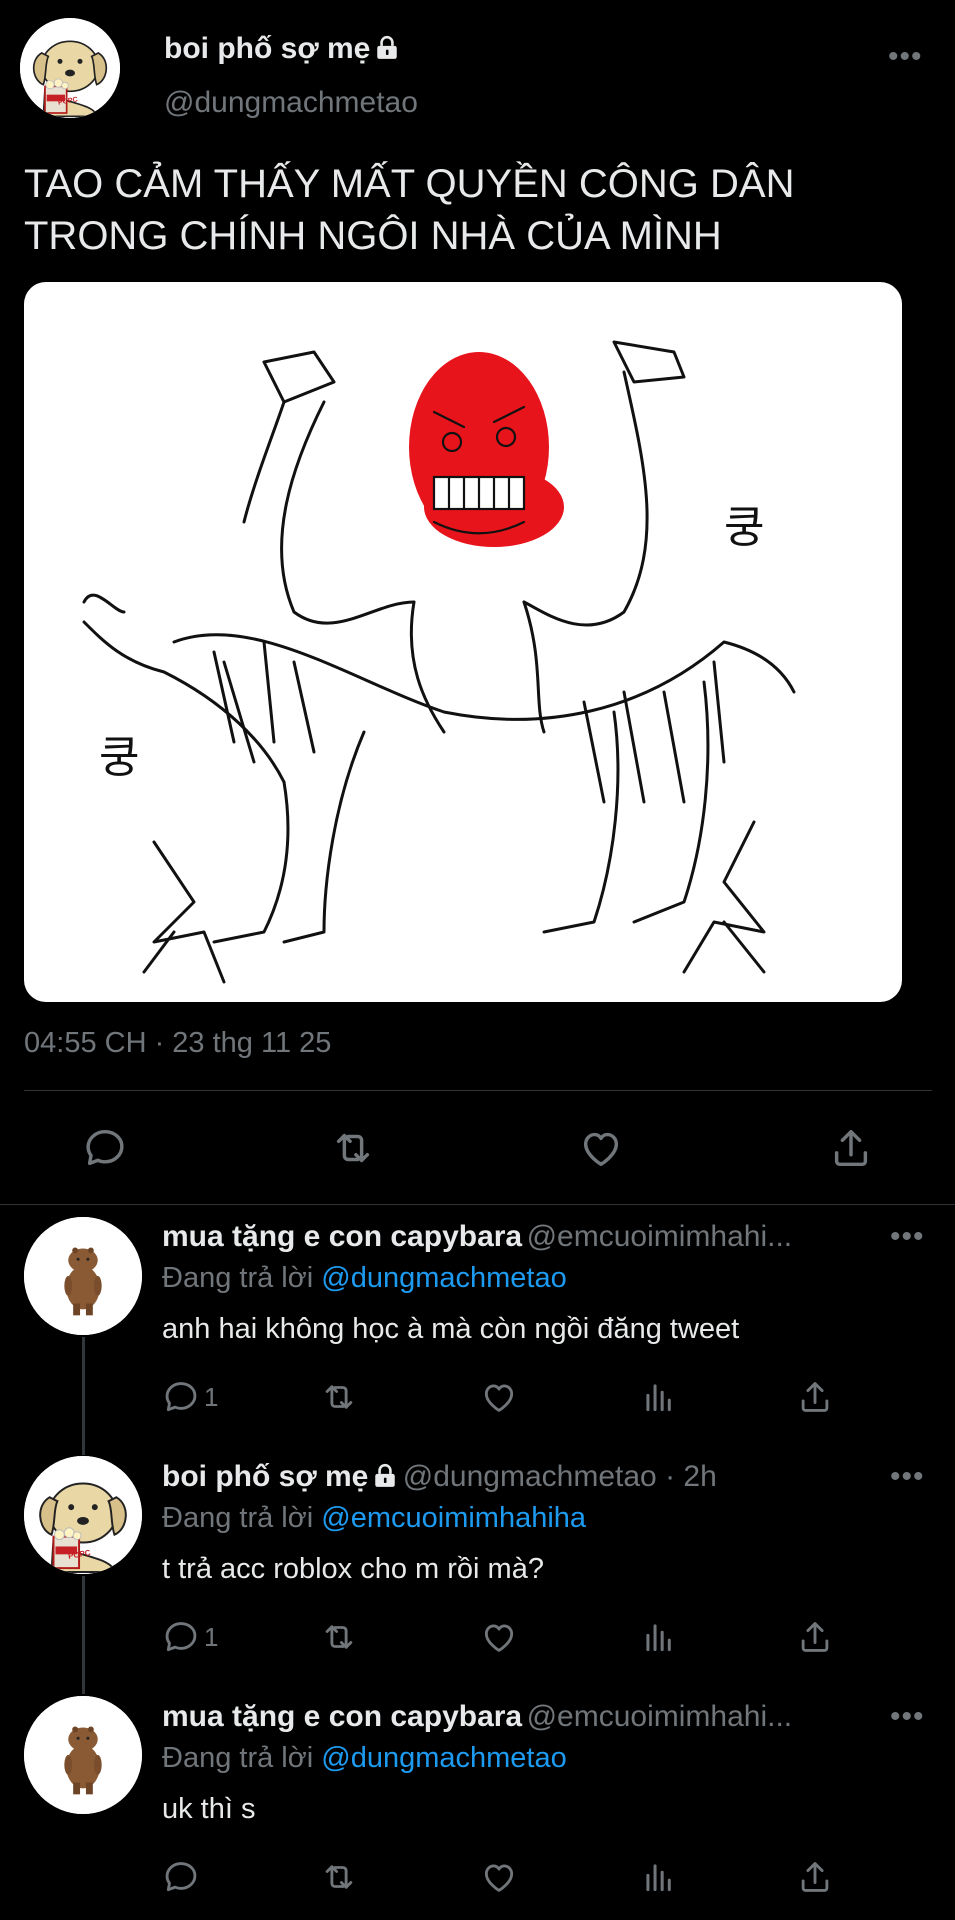  What do you see at coordinates (291, 103) in the screenshot?
I see `author-handle: @dungmachmetao` at bounding box center [291, 103].